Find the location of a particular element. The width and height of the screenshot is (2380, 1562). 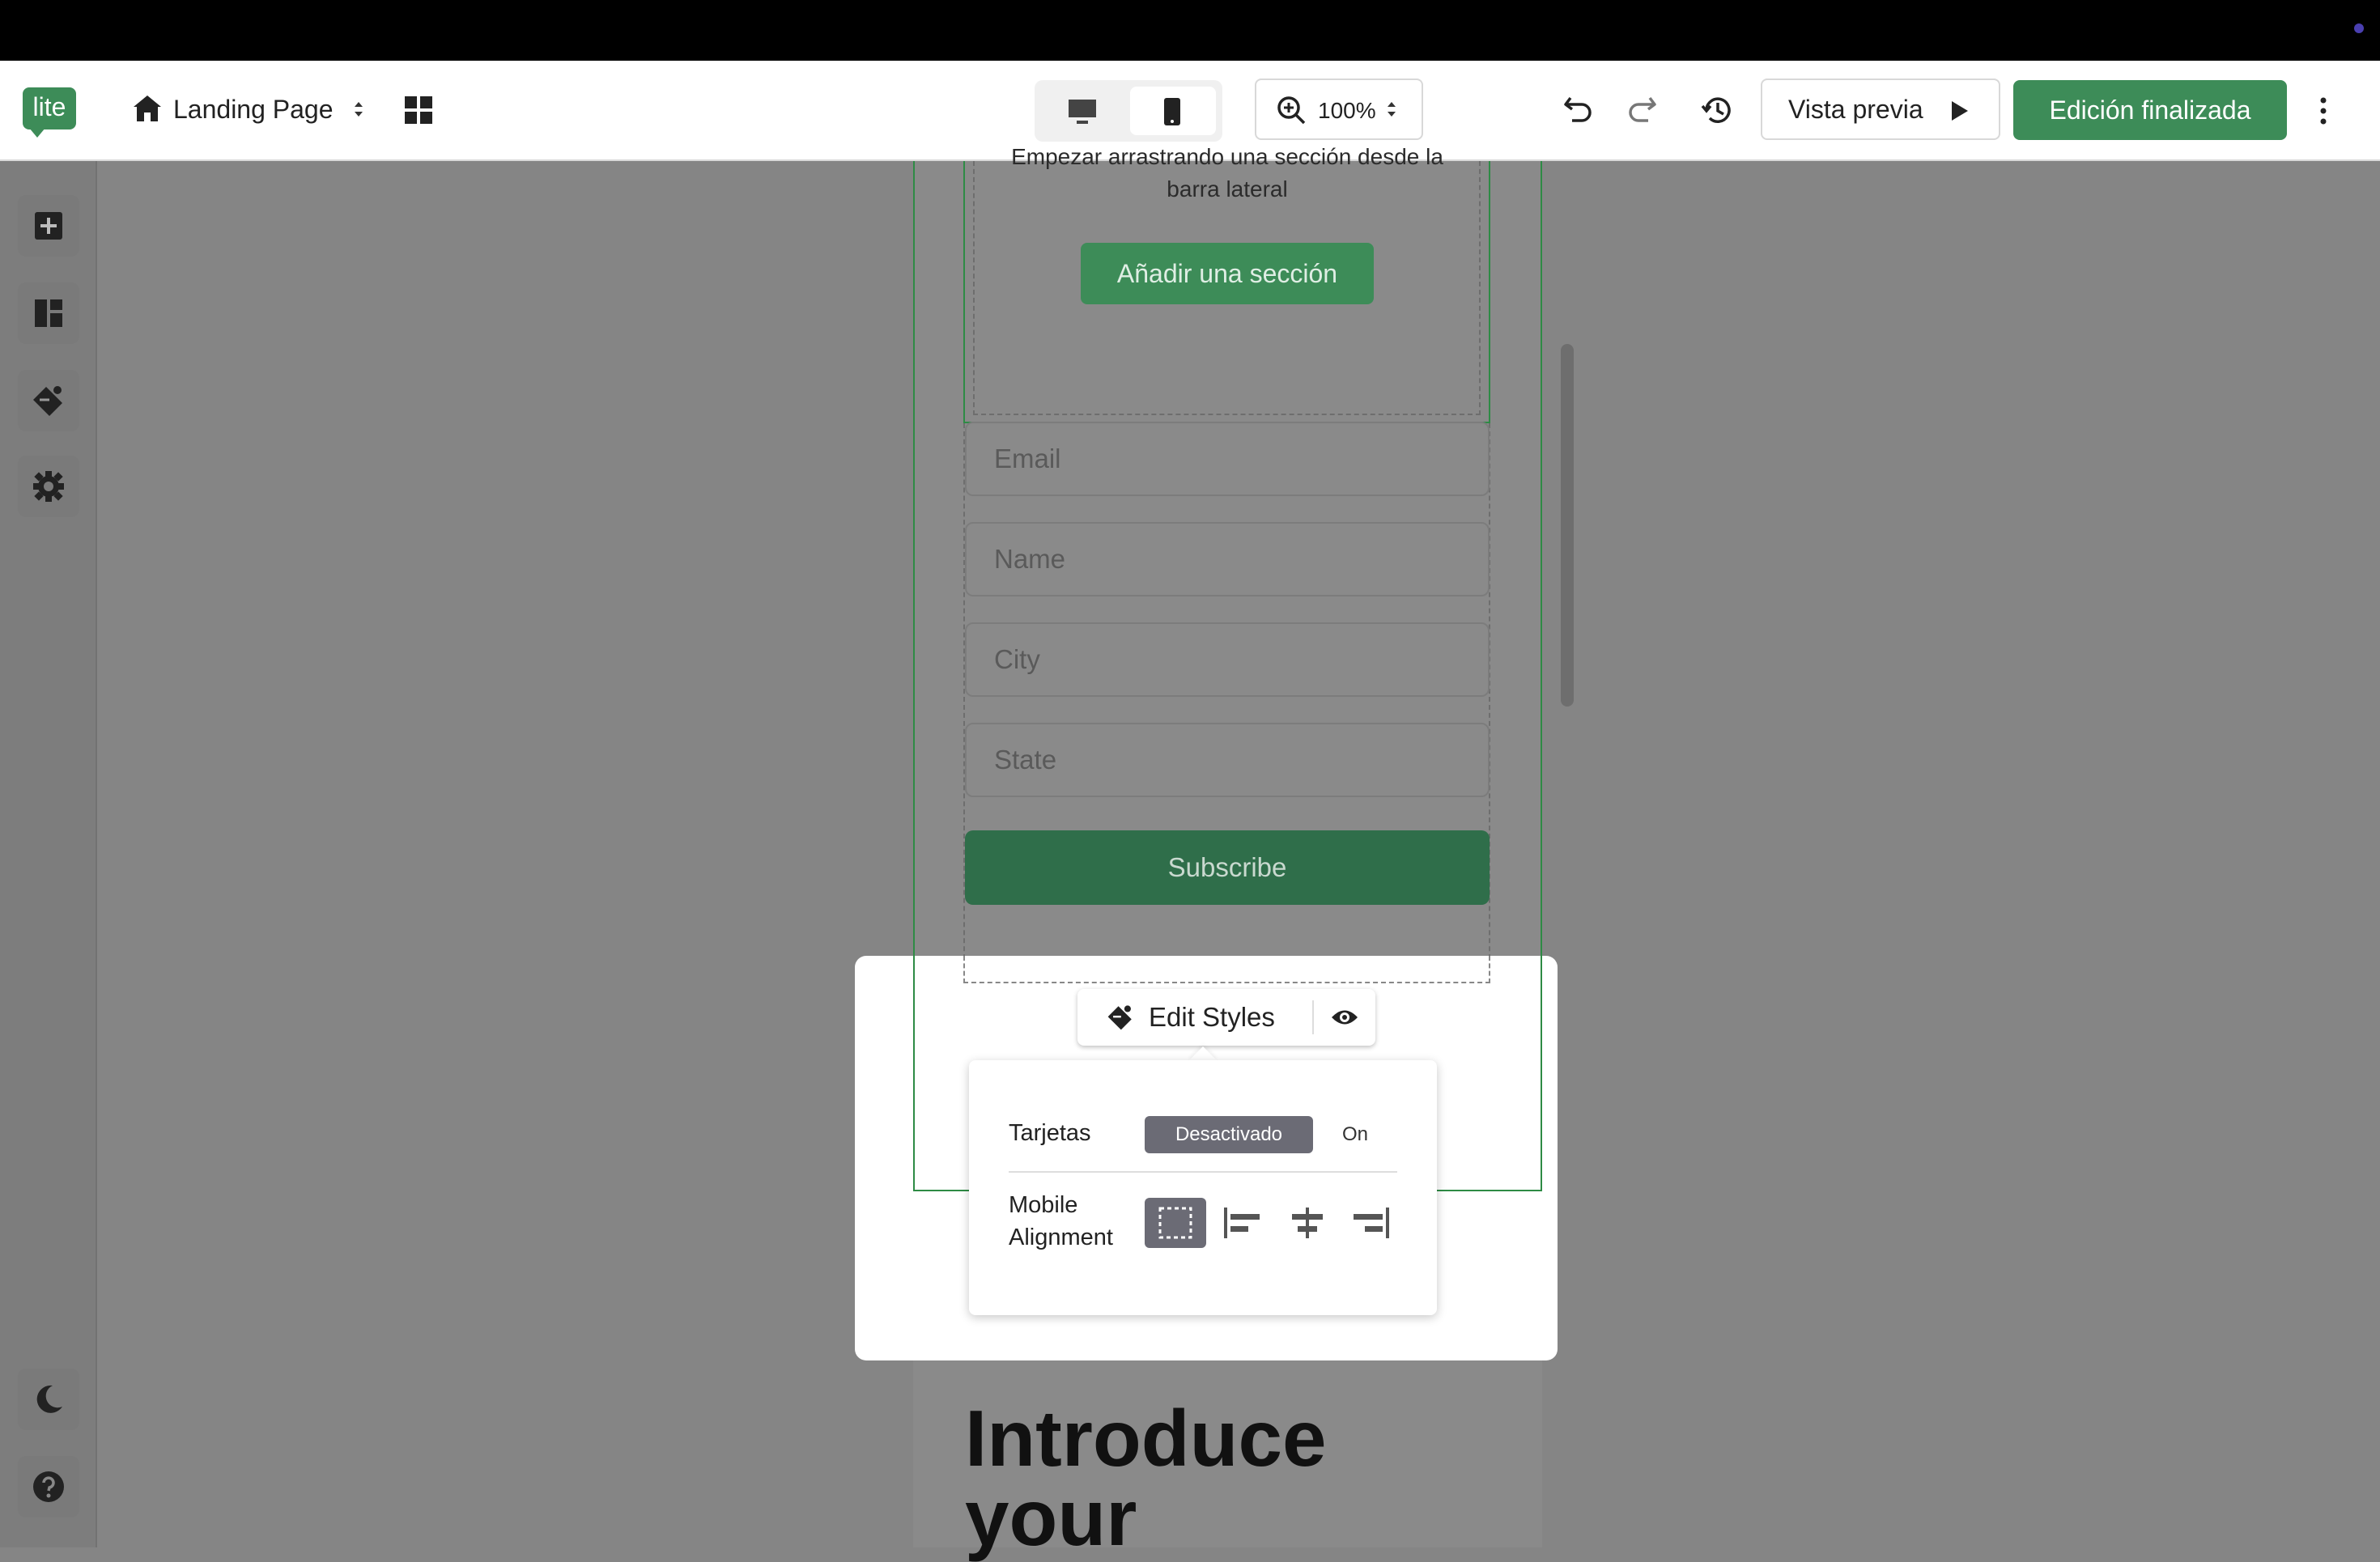

help-button is located at coordinates (48, 1486).